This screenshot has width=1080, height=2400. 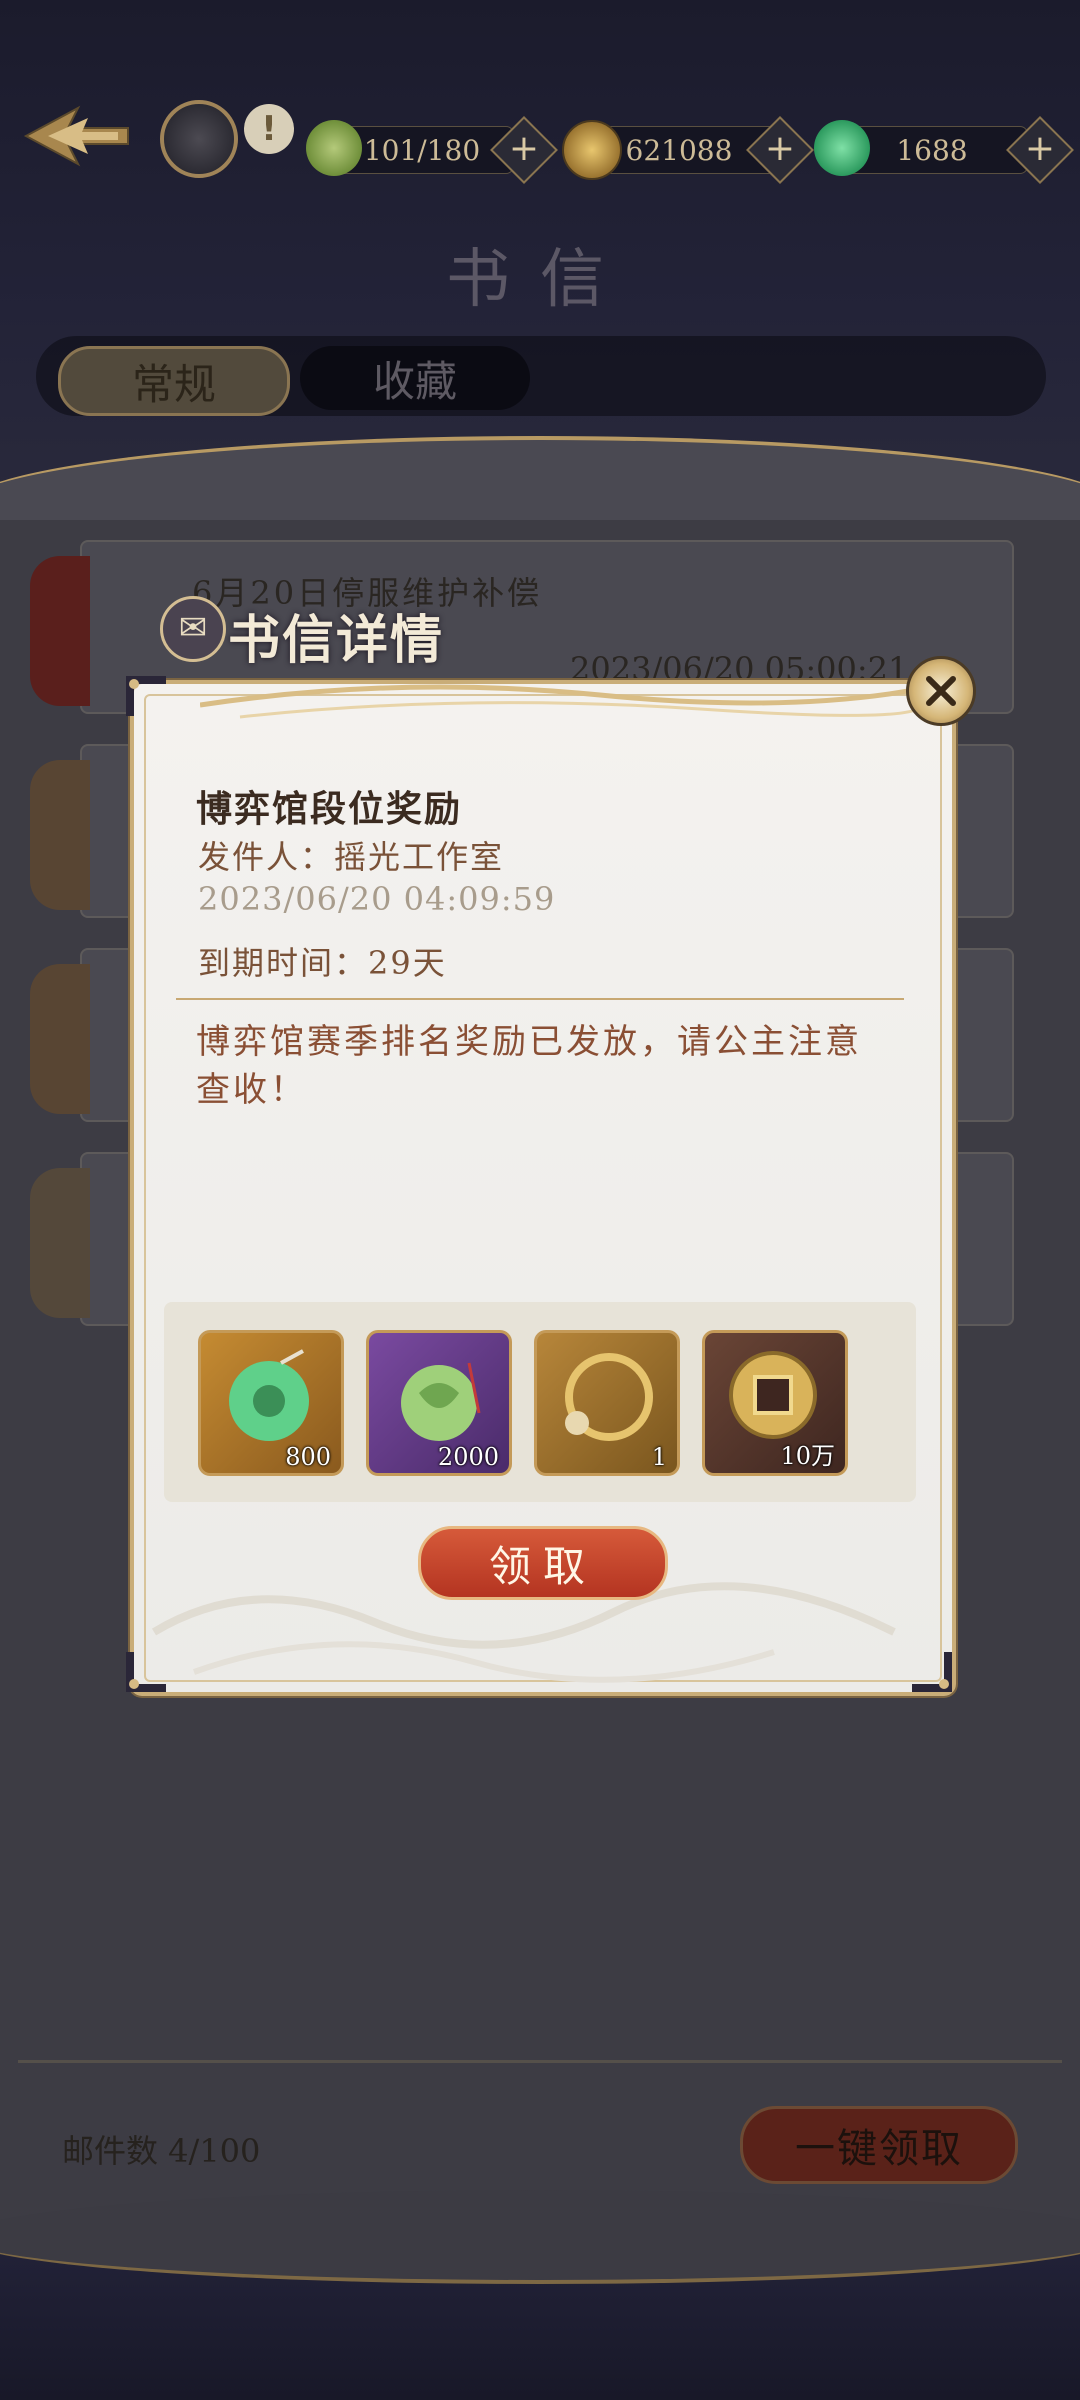 I want to click on expiry-value: 29天, so click(x=407, y=963).